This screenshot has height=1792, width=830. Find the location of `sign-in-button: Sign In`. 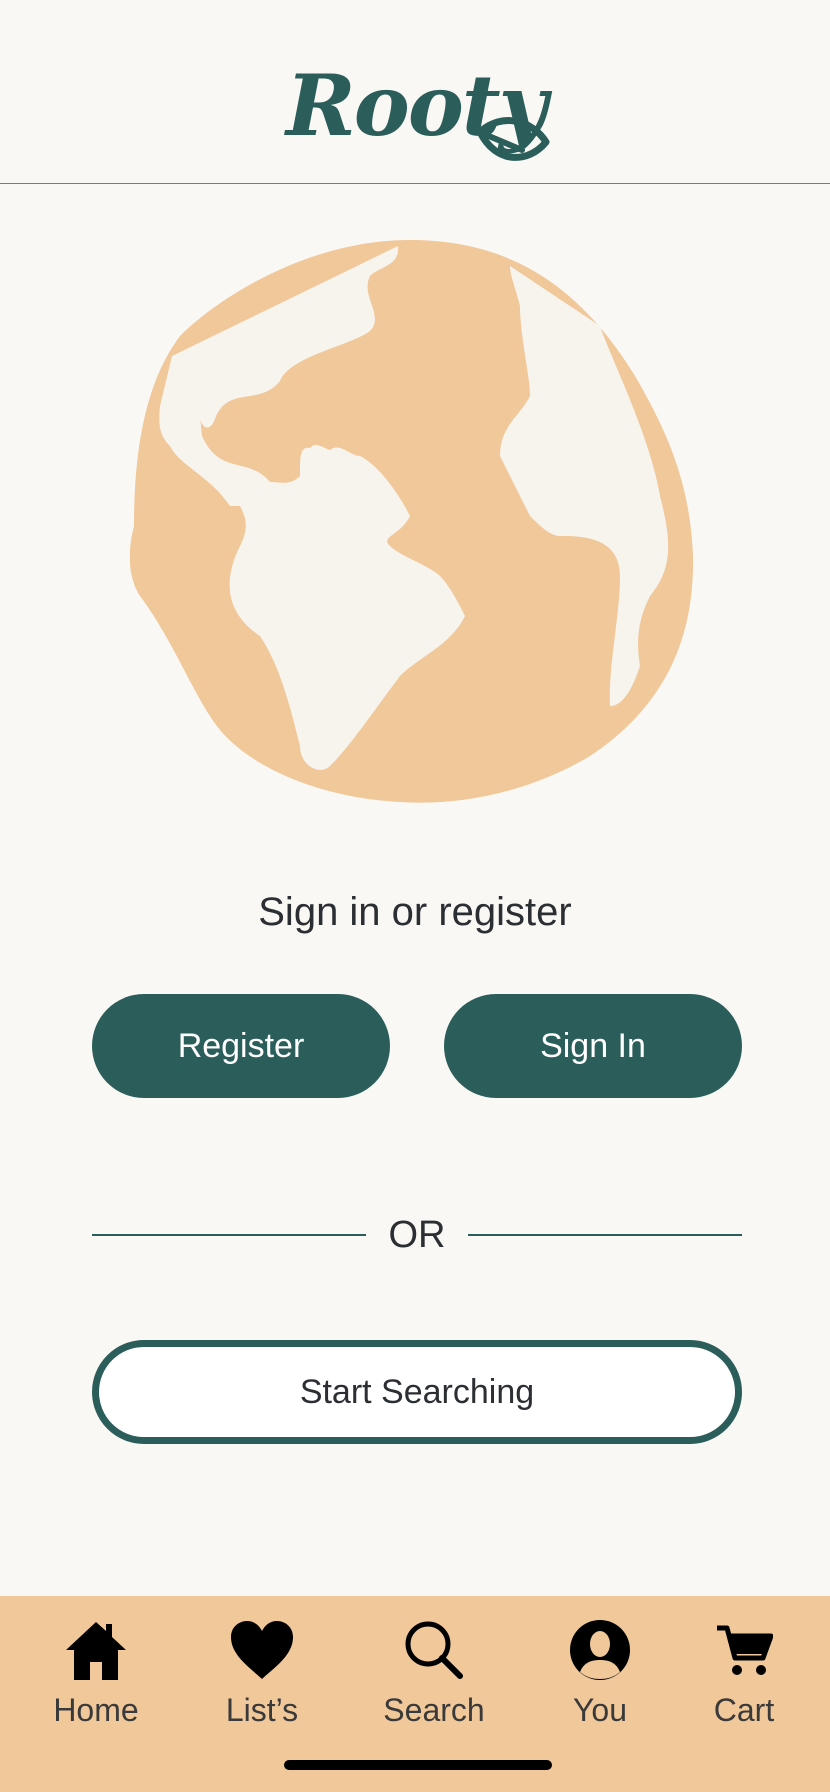

sign-in-button: Sign In is located at coordinates (593, 1046).